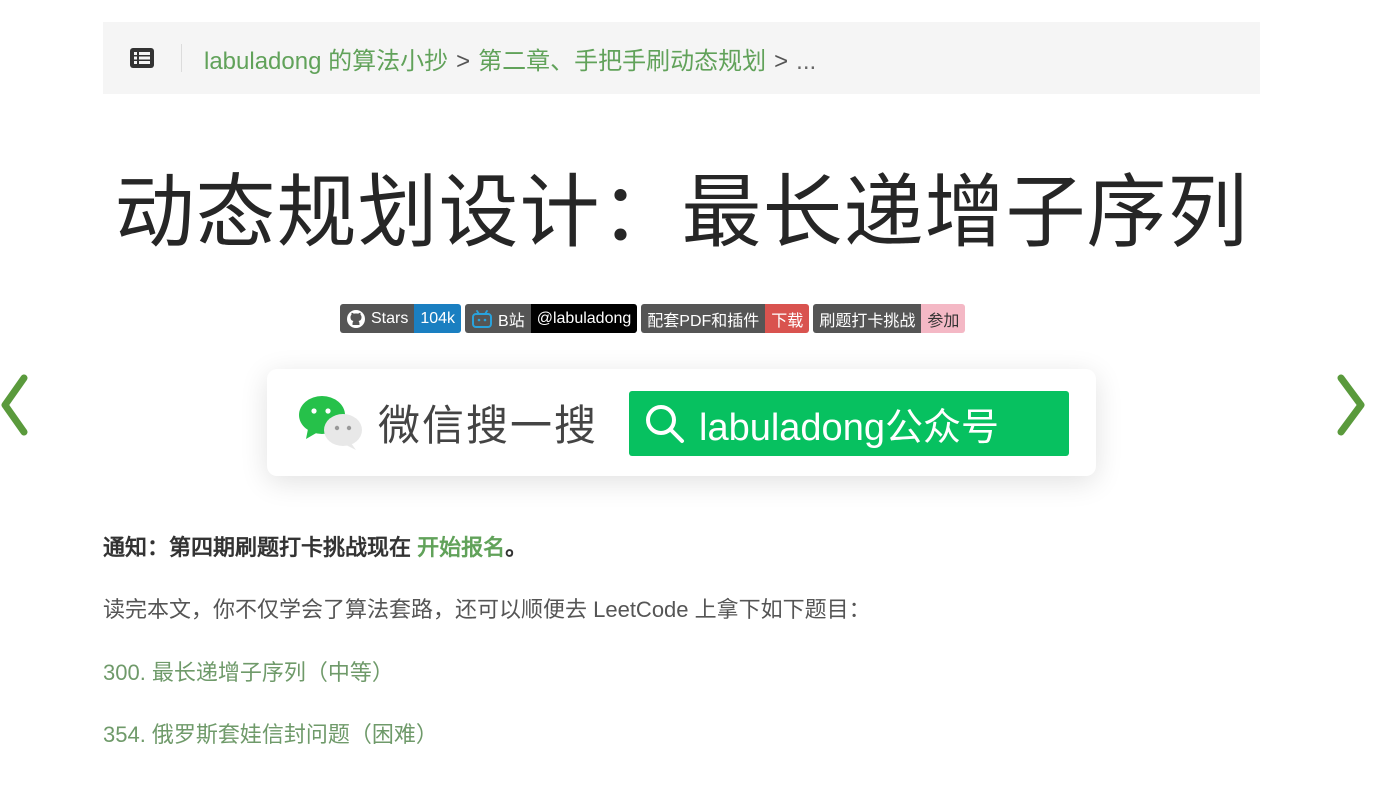 The height and width of the screenshot is (789, 1374). Describe the element at coordinates (703, 318) in the screenshot. I see `badge-left-label: 配套PDF和插件` at that location.